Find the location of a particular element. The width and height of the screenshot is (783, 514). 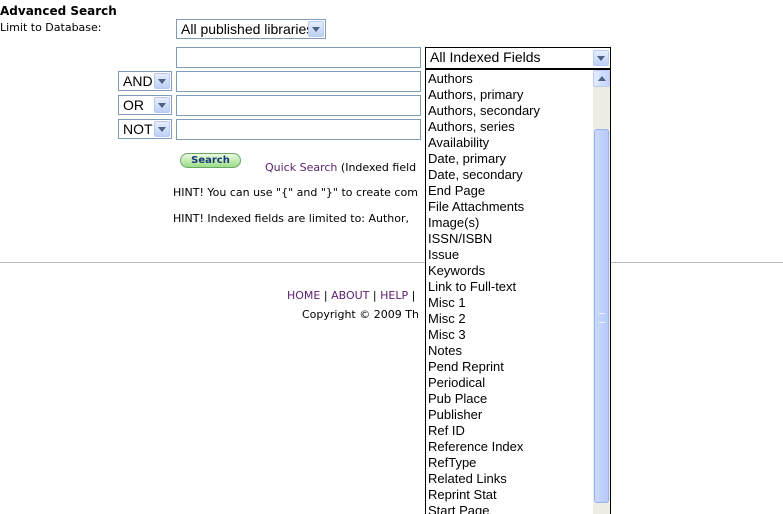

footer-about-link: ABOUT is located at coordinates (350, 295).